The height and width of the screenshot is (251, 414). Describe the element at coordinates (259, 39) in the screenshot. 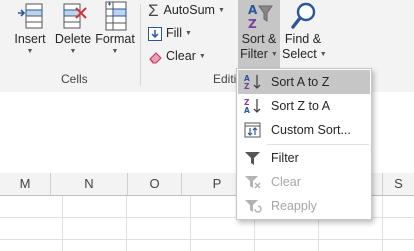

I see `sort-filter-label-1: Sort &` at that location.